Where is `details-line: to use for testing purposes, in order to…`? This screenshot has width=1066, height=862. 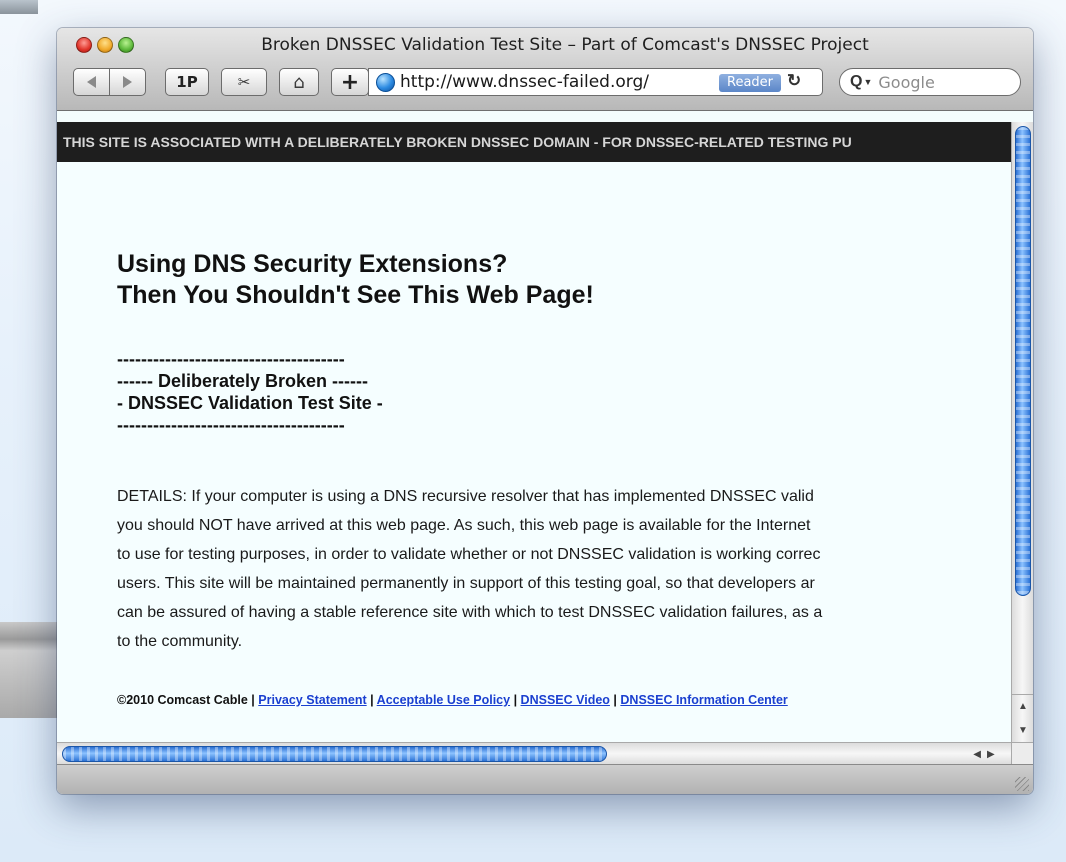 details-line: to use for testing purposes, in order to… is located at coordinates (469, 554).